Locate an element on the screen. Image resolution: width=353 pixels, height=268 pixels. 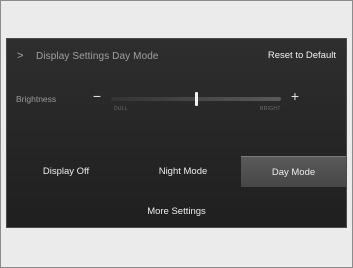
page-title: Display Settings Day Mode is located at coordinates (97, 56).